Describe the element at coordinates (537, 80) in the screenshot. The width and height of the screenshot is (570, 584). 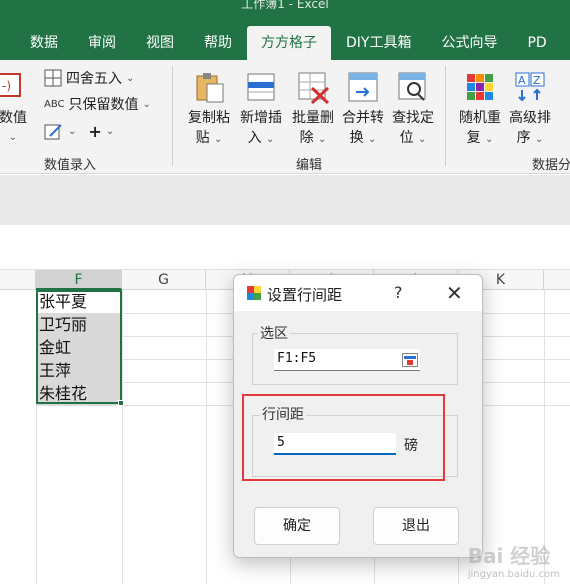
I see `svg-text: Z` at that location.